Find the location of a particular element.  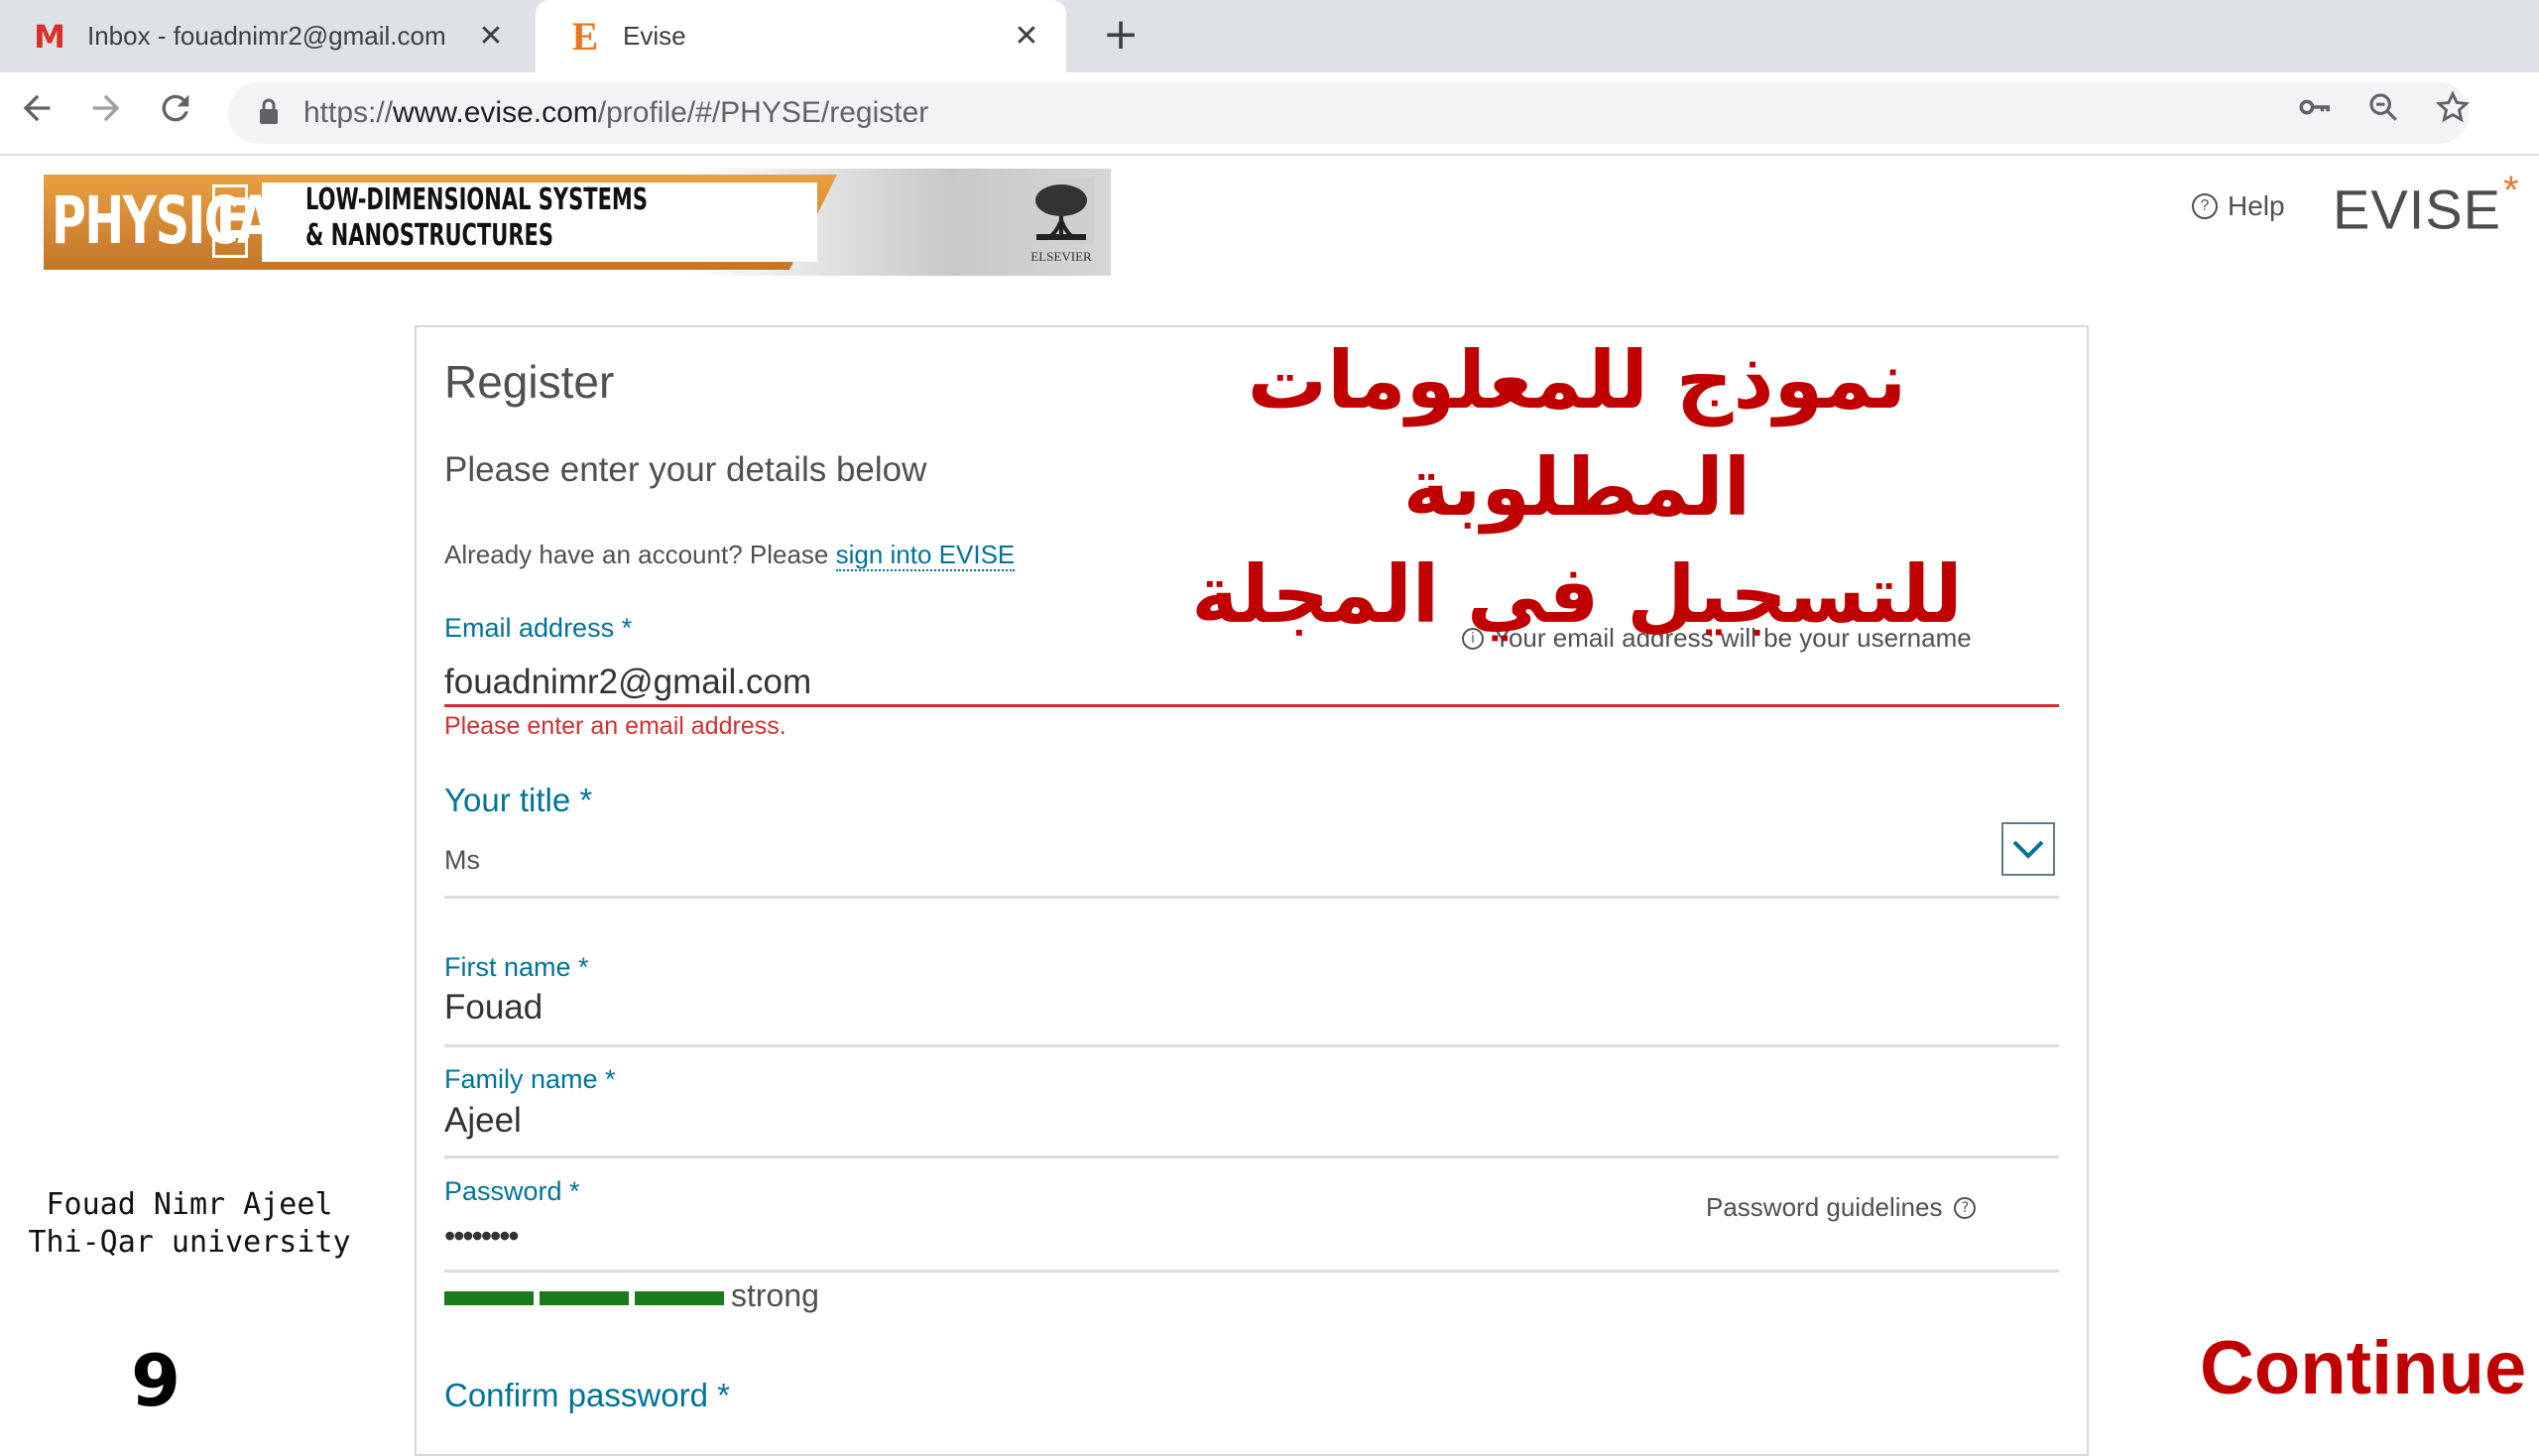

email-error: Please enter an email address. is located at coordinates (615, 726).